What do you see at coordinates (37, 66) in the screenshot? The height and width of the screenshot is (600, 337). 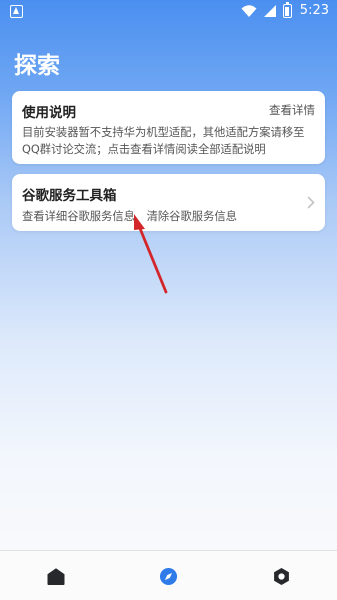 I see `page-title: 探索` at bounding box center [37, 66].